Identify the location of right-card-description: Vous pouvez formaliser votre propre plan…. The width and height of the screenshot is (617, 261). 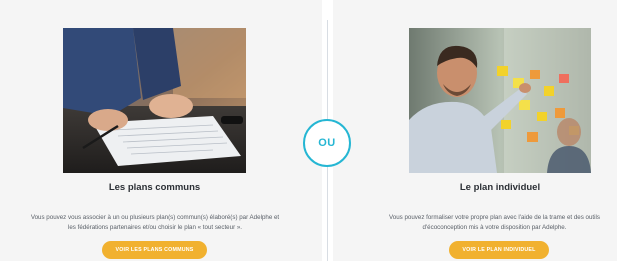
(494, 222).